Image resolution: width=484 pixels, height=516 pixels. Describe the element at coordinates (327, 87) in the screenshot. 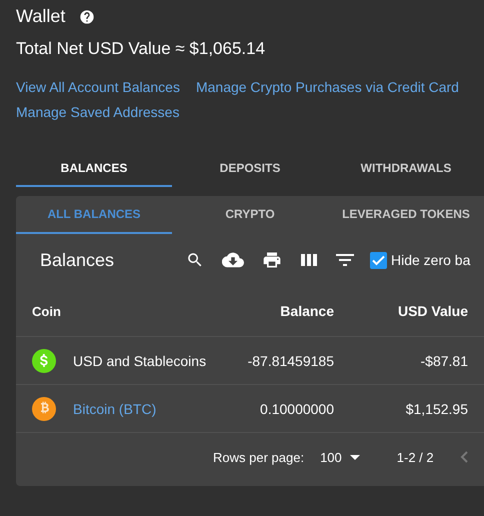

I see `link: Manage Crypto Purchases via Credit Card` at that location.